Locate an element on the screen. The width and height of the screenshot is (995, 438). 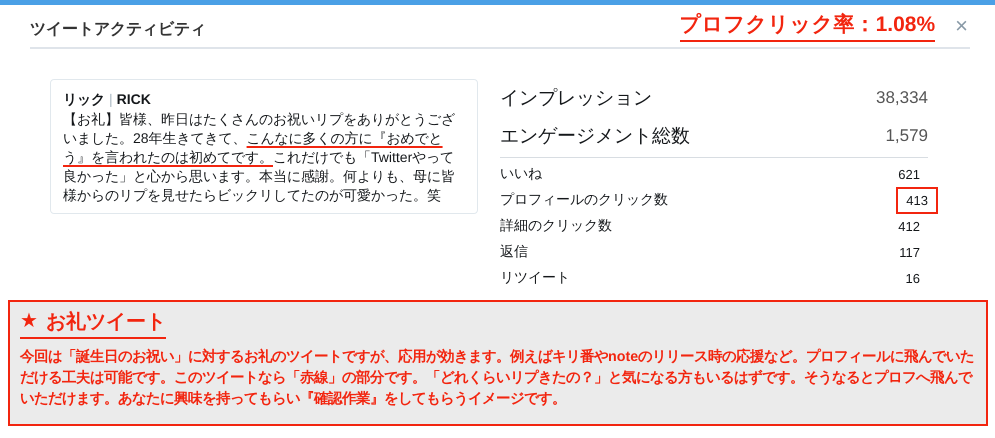
metric-label: いいね is located at coordinates (521, 174).